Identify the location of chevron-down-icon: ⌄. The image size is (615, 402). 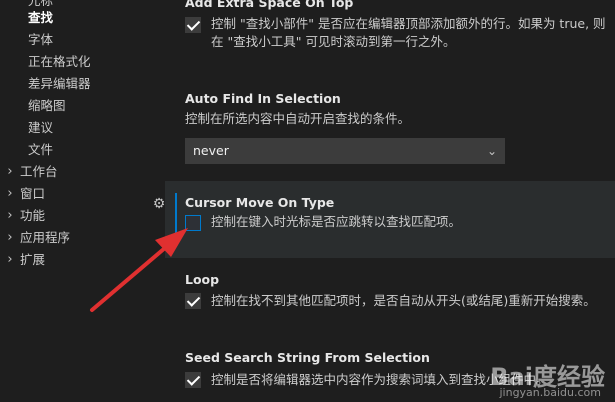
(491, 151).